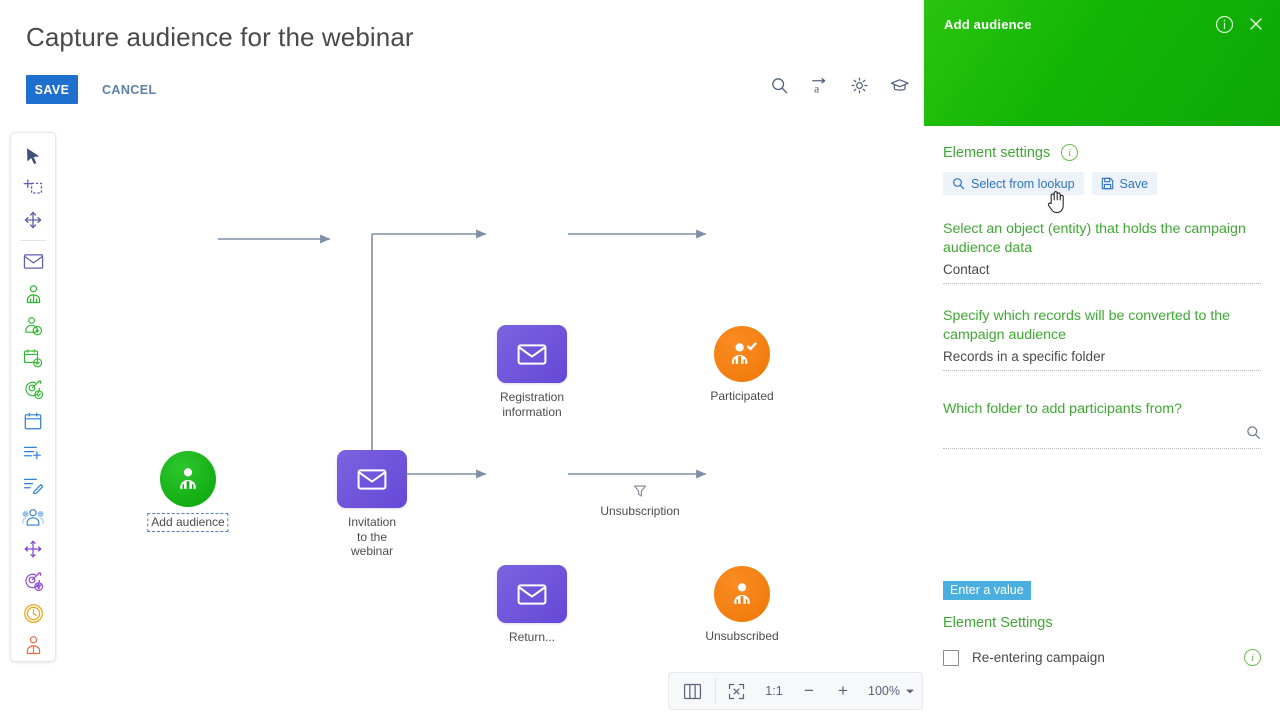 Image resolution: width=1280 pixels, height=718 pixels. I want to click on node-invitation: Invitation to the webinar, so click(372, 504).